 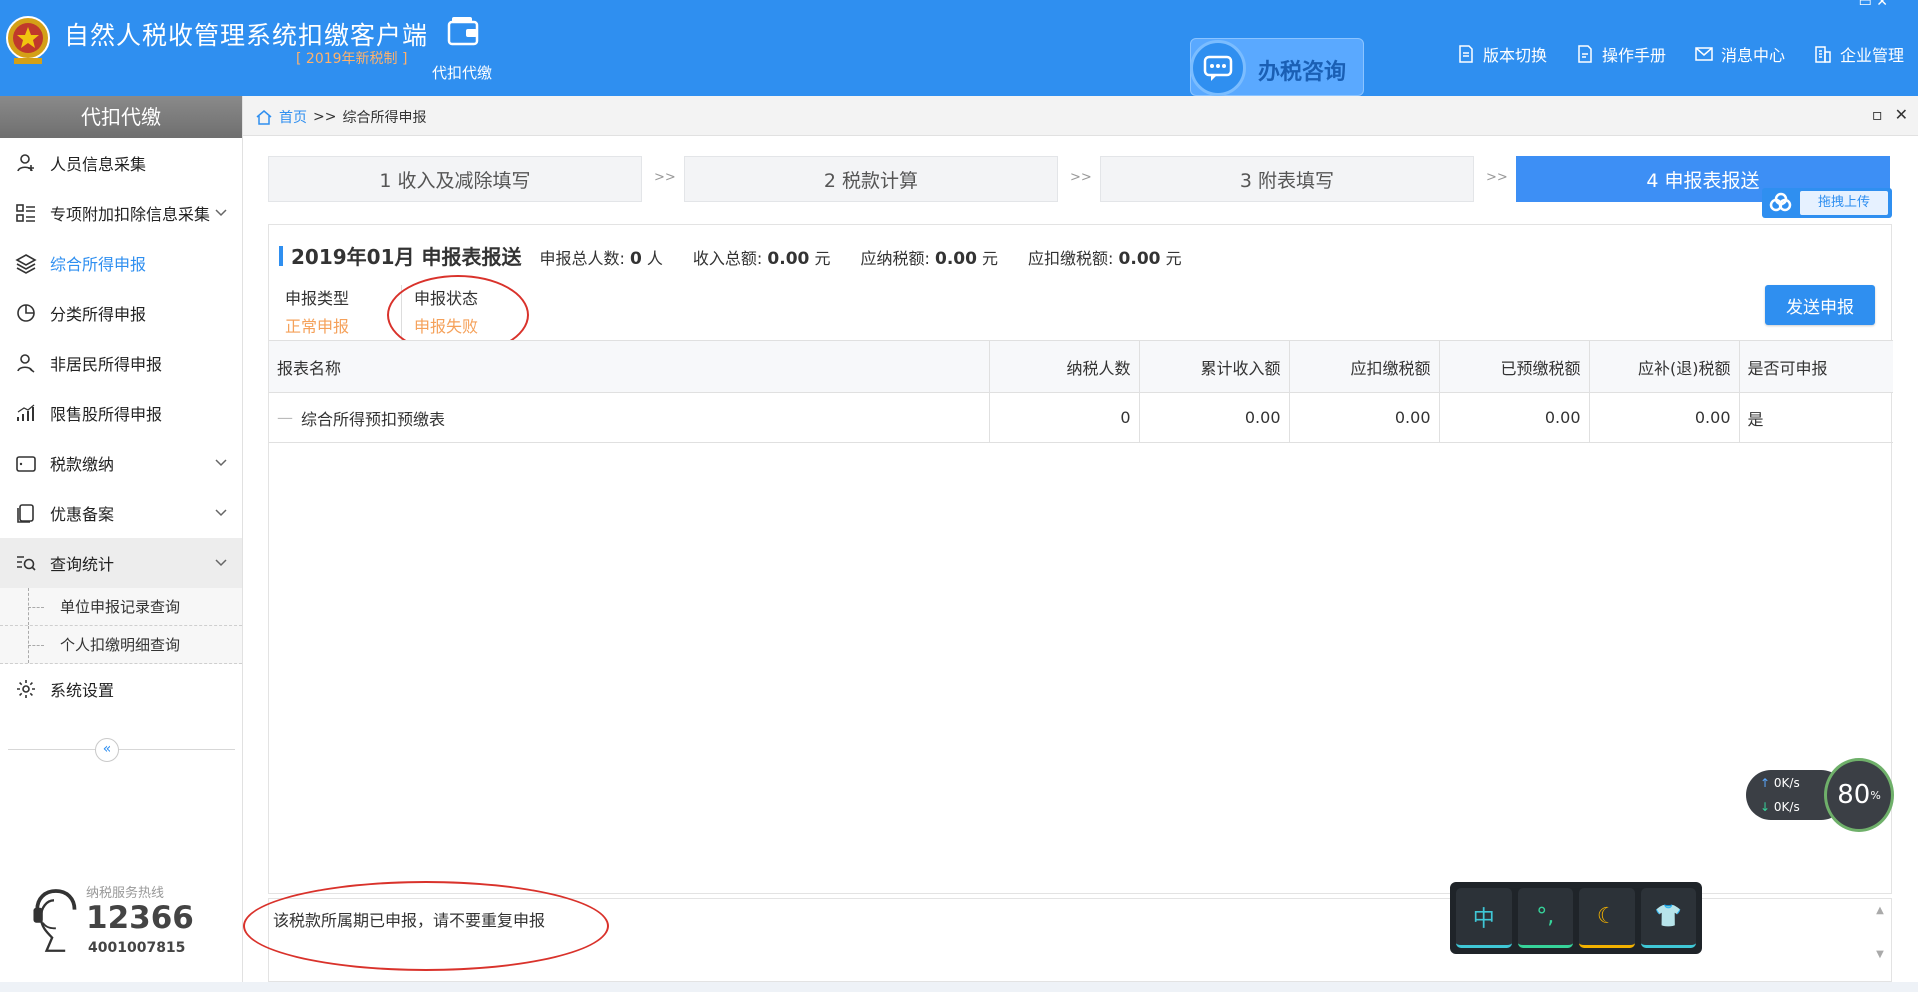 What do you see at coordinates (1302, 70) in the screenshot?
I see `consult-label: 办税咨询` at bounding box center [1302, 70].